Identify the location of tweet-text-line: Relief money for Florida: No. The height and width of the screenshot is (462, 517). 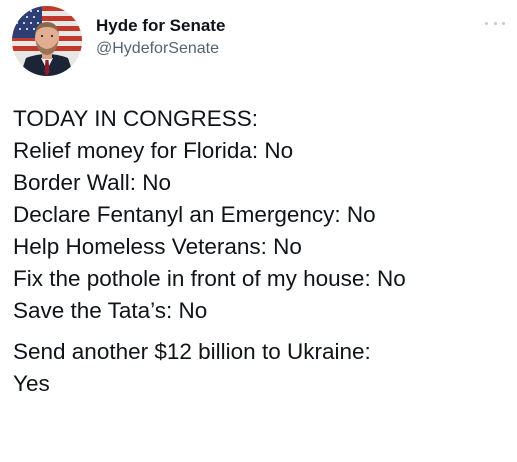
(153, 150).